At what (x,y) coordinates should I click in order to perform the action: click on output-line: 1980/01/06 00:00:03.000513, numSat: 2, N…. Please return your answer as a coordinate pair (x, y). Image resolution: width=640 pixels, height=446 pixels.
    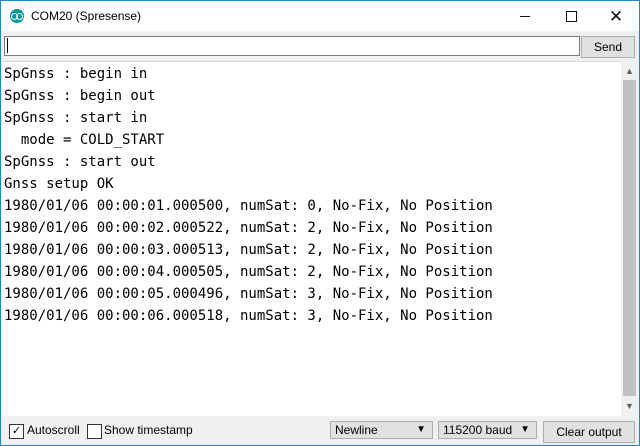
    Looking at the image, I should click on (248, 250).